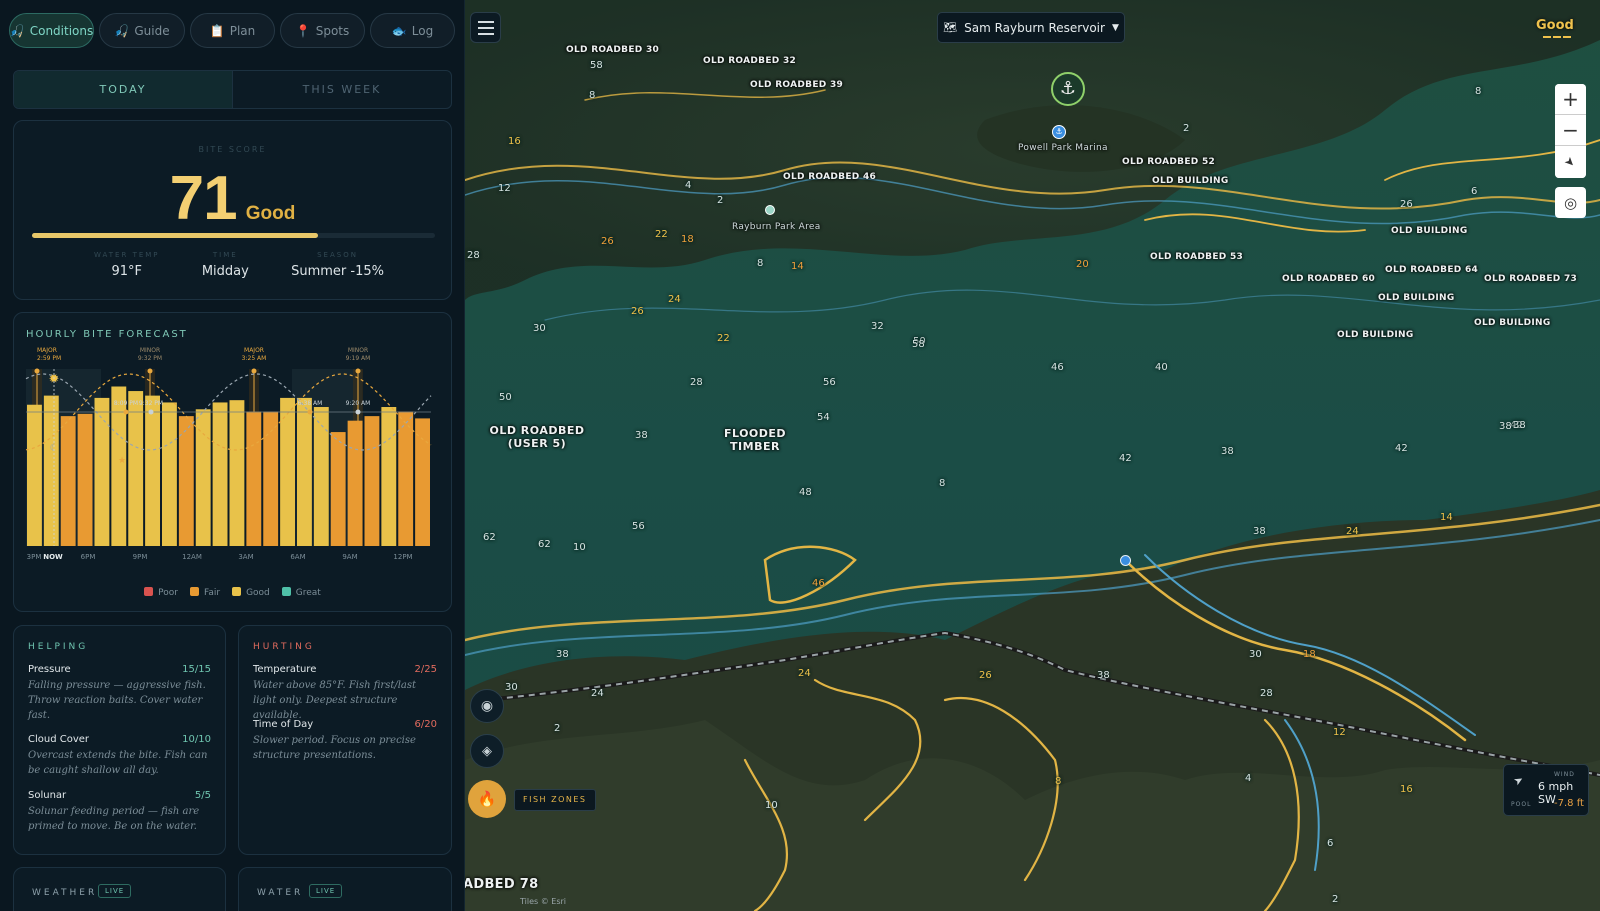 The width and height of the screenshot is (1600, 911). I want to click on depth-label: 4, so click(688, 185).